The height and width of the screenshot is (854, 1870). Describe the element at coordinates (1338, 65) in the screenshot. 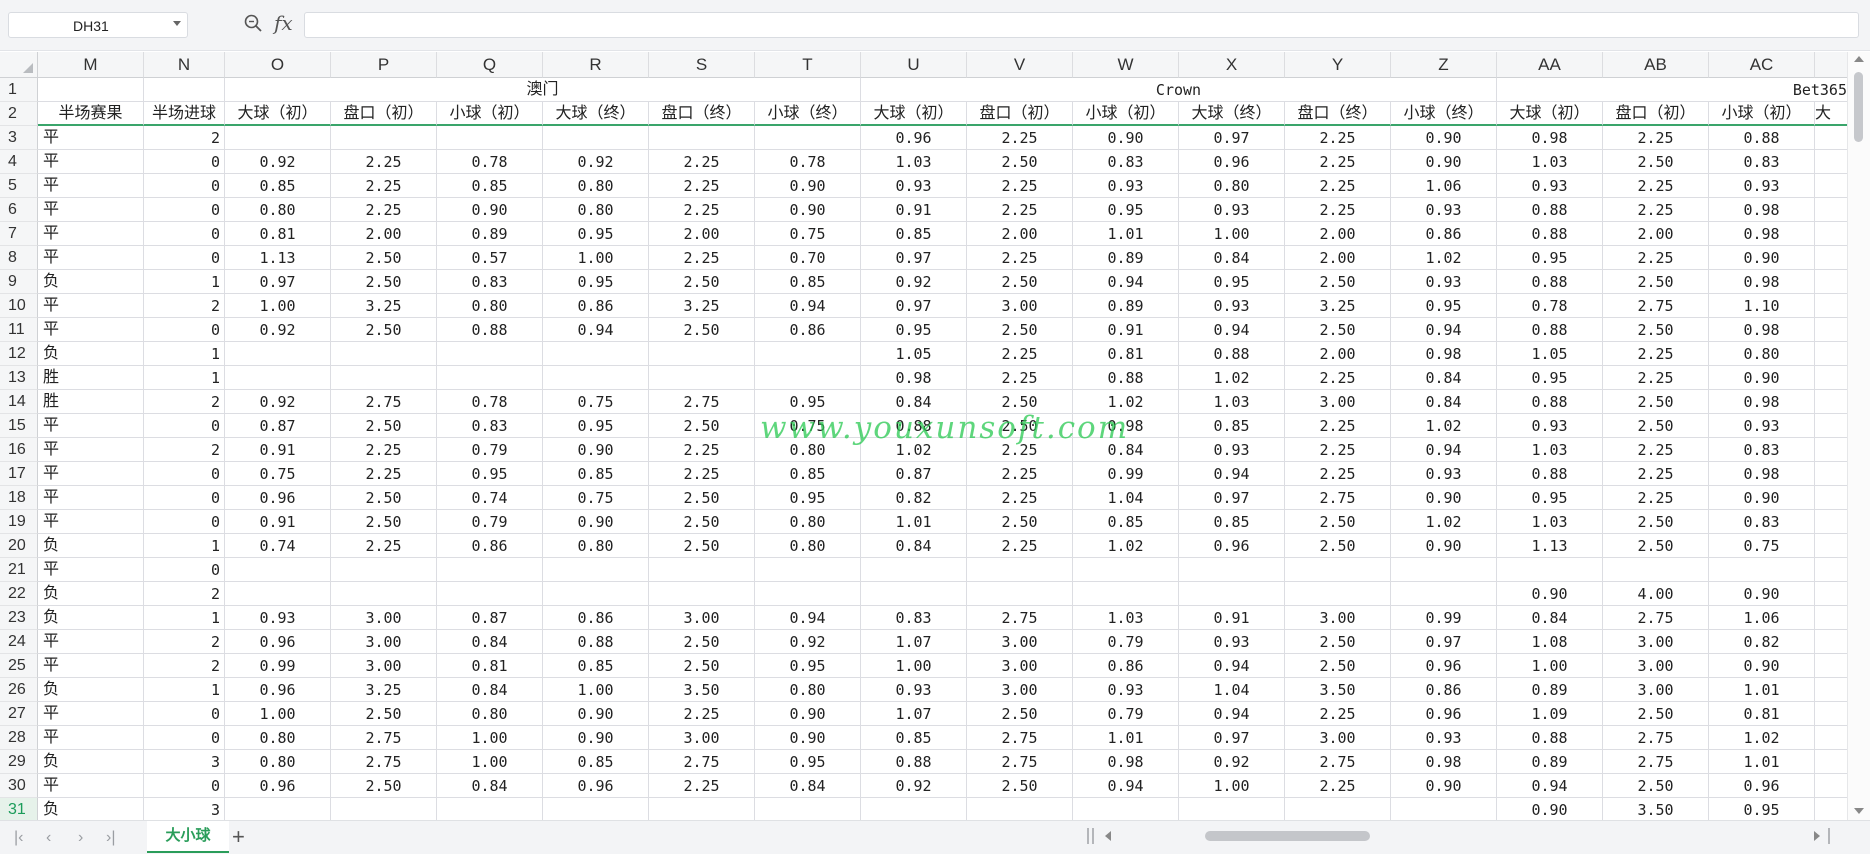

I see `column-header-y: Y` at that location.